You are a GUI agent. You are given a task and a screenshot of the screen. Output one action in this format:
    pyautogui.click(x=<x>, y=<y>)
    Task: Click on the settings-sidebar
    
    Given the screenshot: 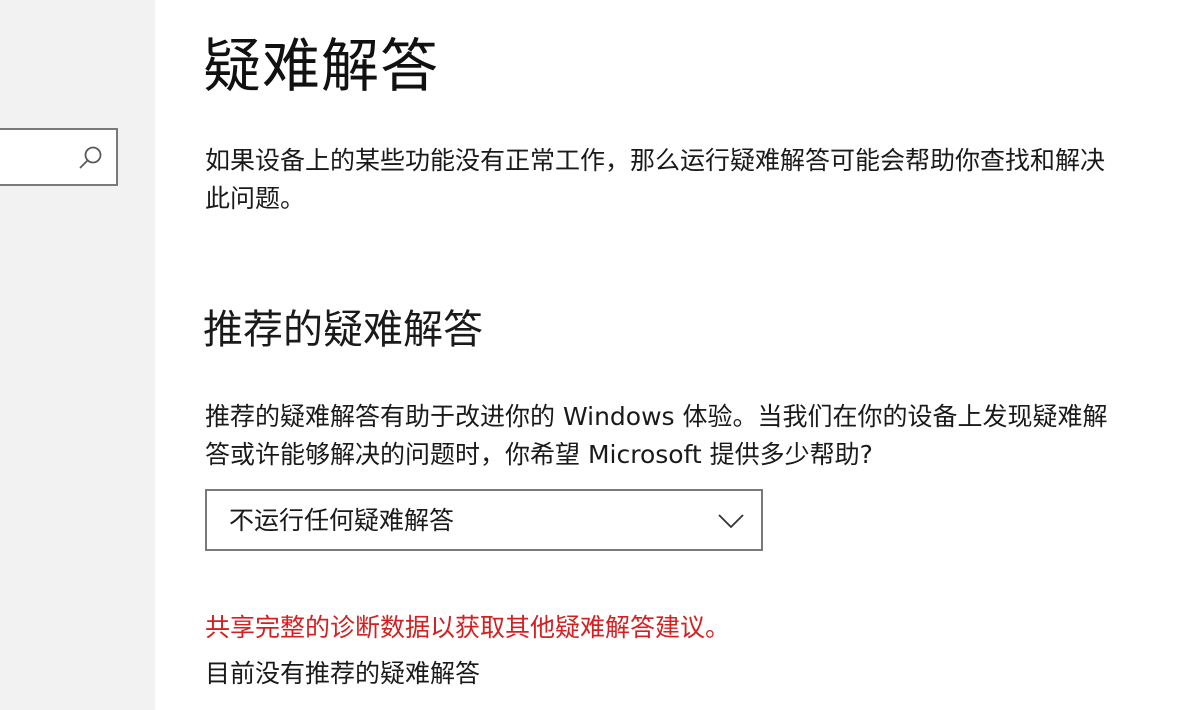 What is the action you would take?
    pyautogui.click(x=77, y=355)
    